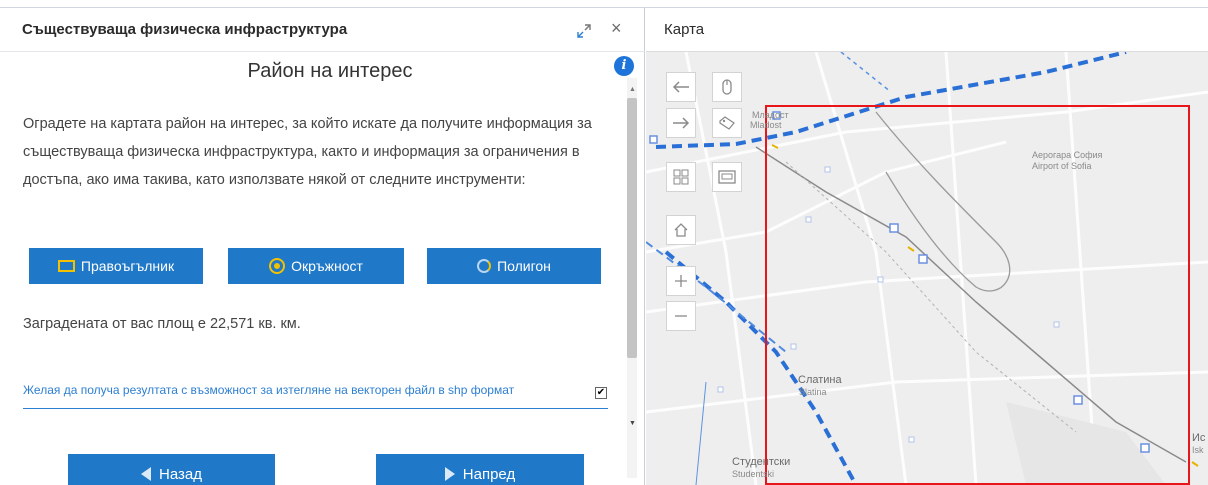  Describe the element at coordinates (1199, 438) in the screenshot. I see `label-edge-bg: Ис` at that location.